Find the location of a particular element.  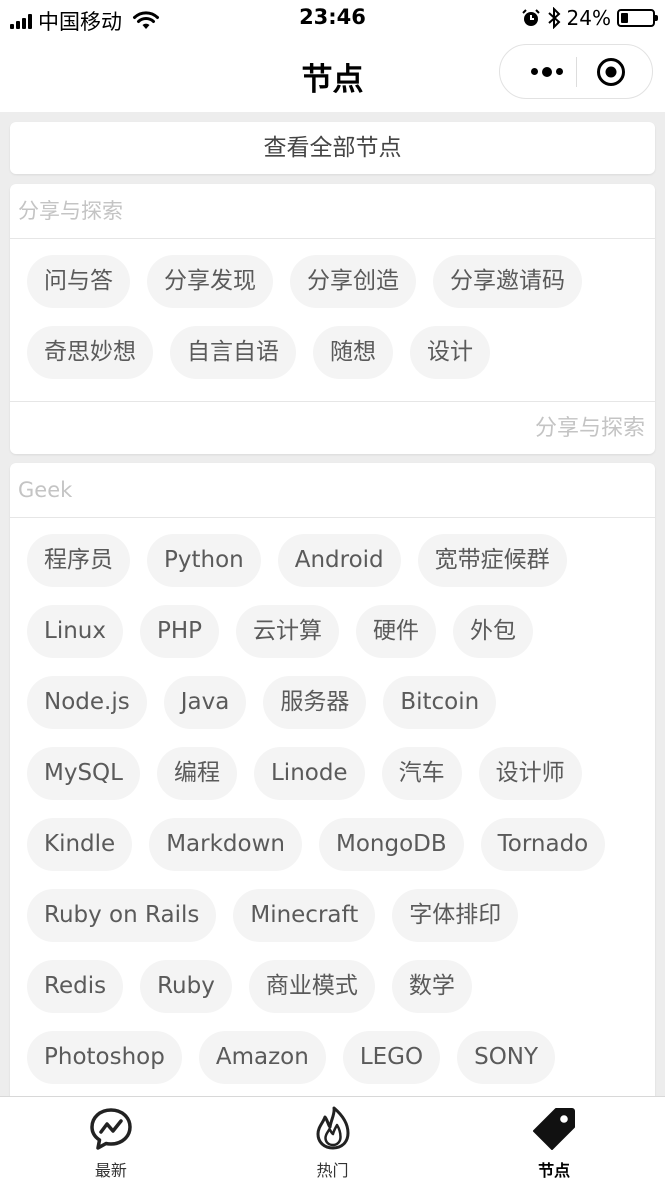

node-tag: 商业模式 is located at coordinates (311, 986).